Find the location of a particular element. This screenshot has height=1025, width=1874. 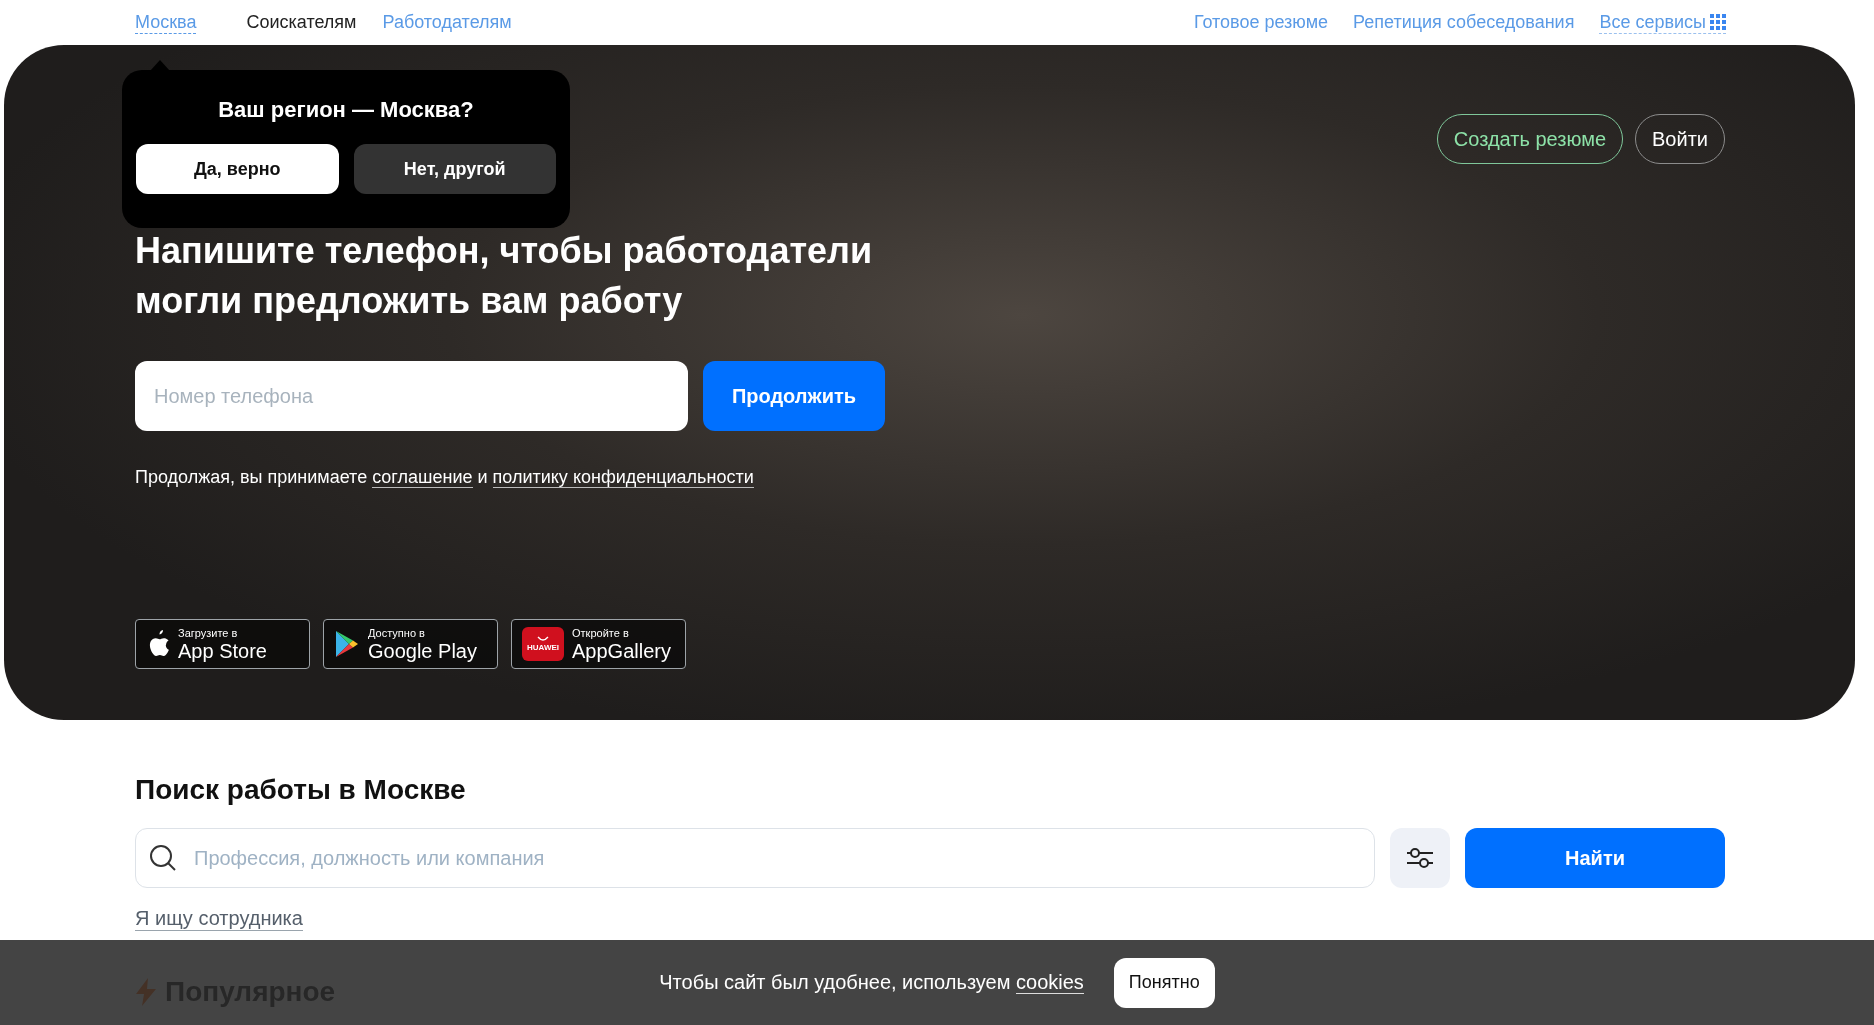

app-store-badge: Загрузите в App Store is located at coordinates (222, 644).